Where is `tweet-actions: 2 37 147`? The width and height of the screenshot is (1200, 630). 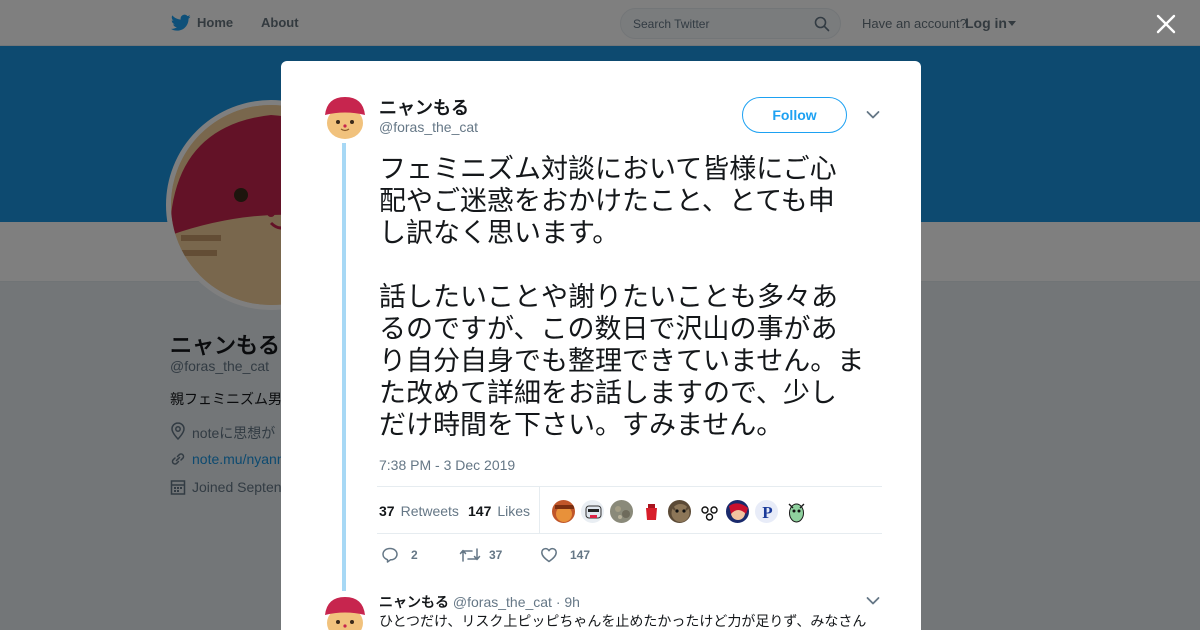
tweet-actions: 2 37 147 is located at coordinates (531, 555).